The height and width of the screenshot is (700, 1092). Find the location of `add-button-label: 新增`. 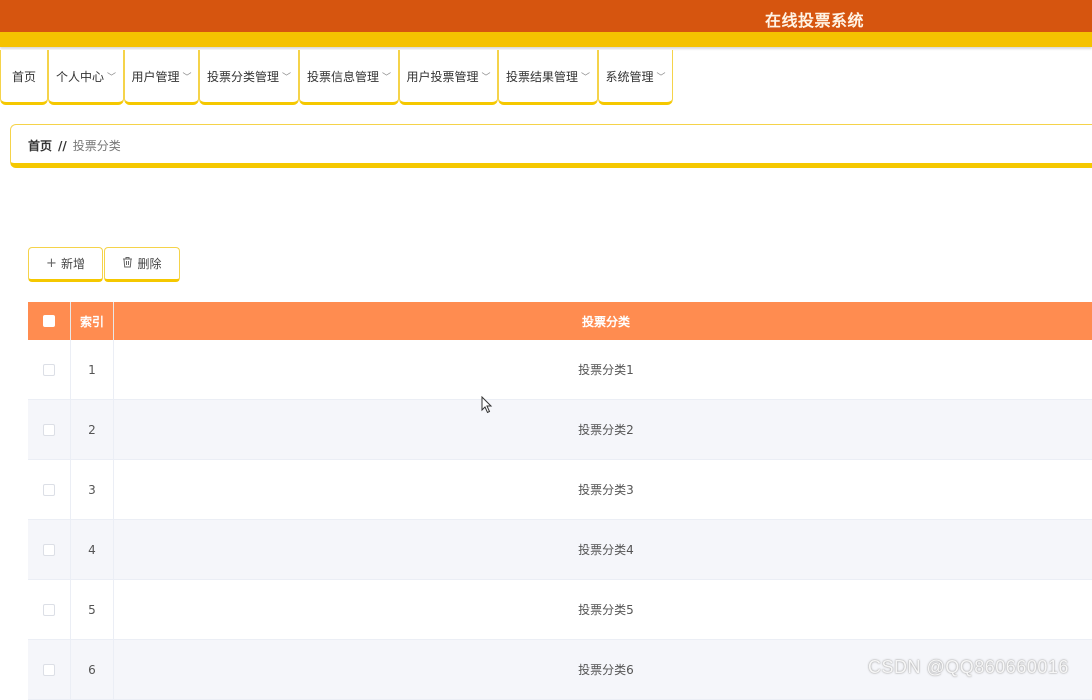

add-button-label: 新增 is located at coordinates (72, 264).